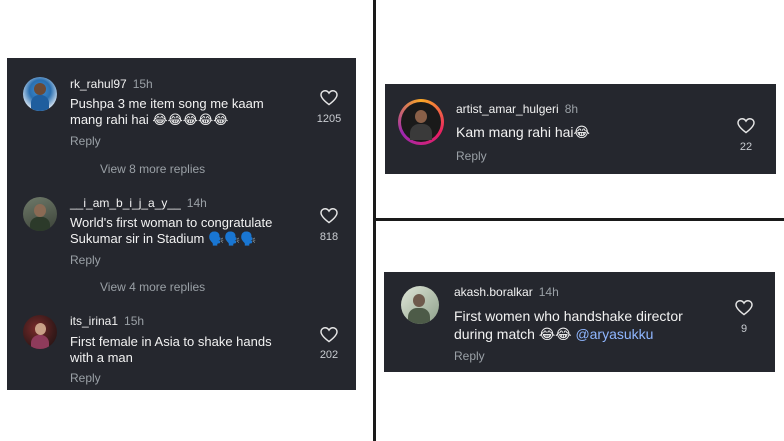 This screenshot has height=441, width=784. What do you see at coordinates (507, 109) in the screenshot?
I see `username-text: artist_amar_hulgeri` at bounding box center [507, 109].